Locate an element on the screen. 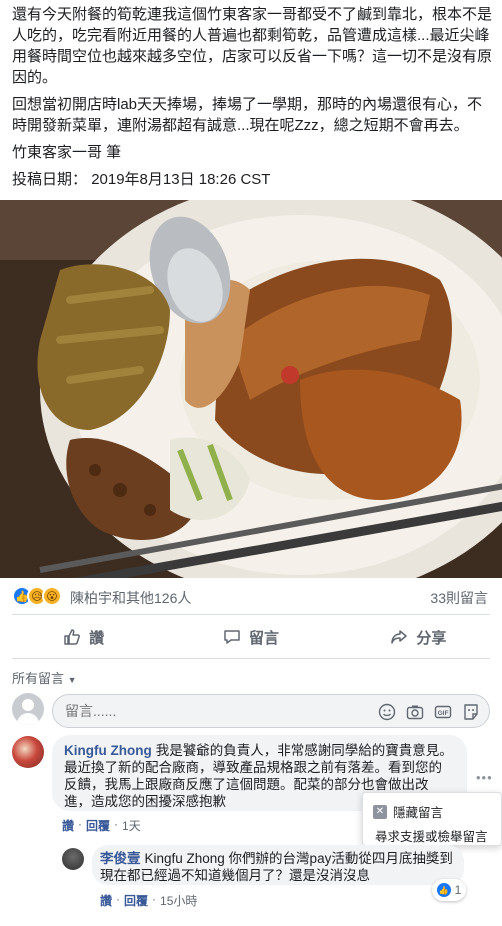  post-signature: 竹東客家一哥 筆 is located at coordinates (67, 152).